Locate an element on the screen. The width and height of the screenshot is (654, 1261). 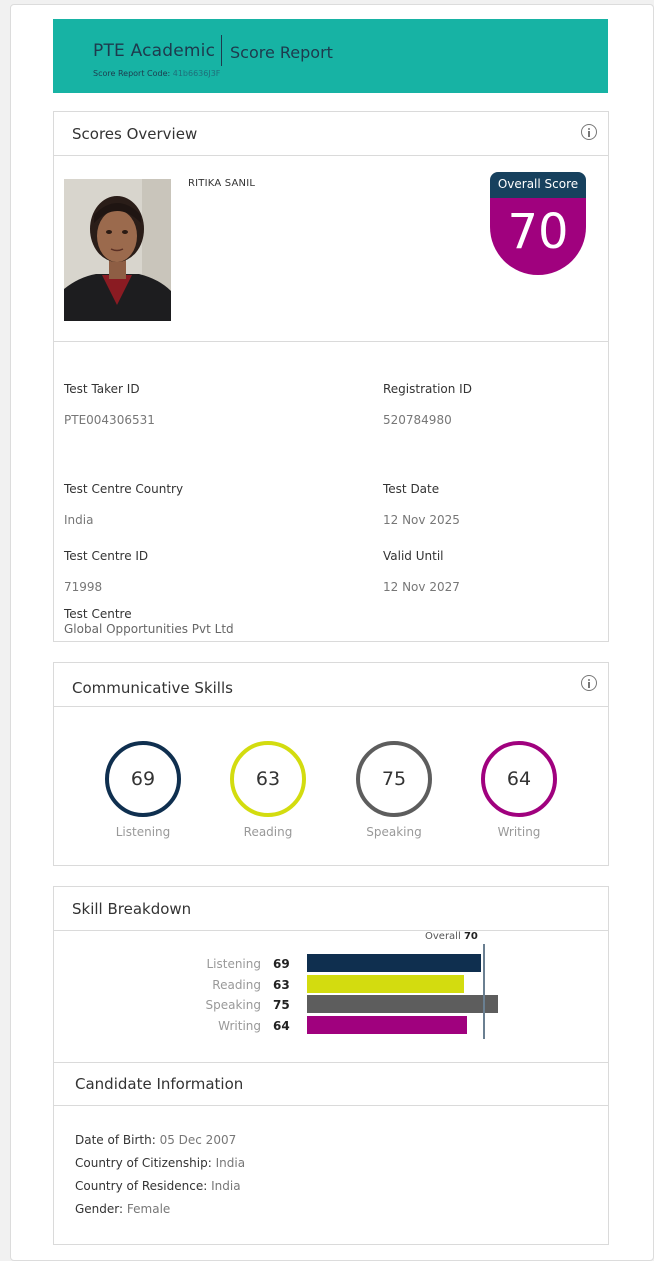
bar-listening is located at coordinates (394, 963).